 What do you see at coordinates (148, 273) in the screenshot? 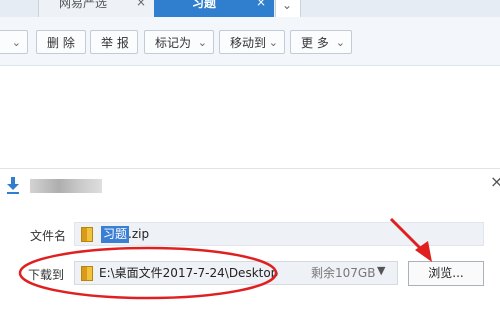
I see `annotation-ellipse` at bounding box center [148, 273].